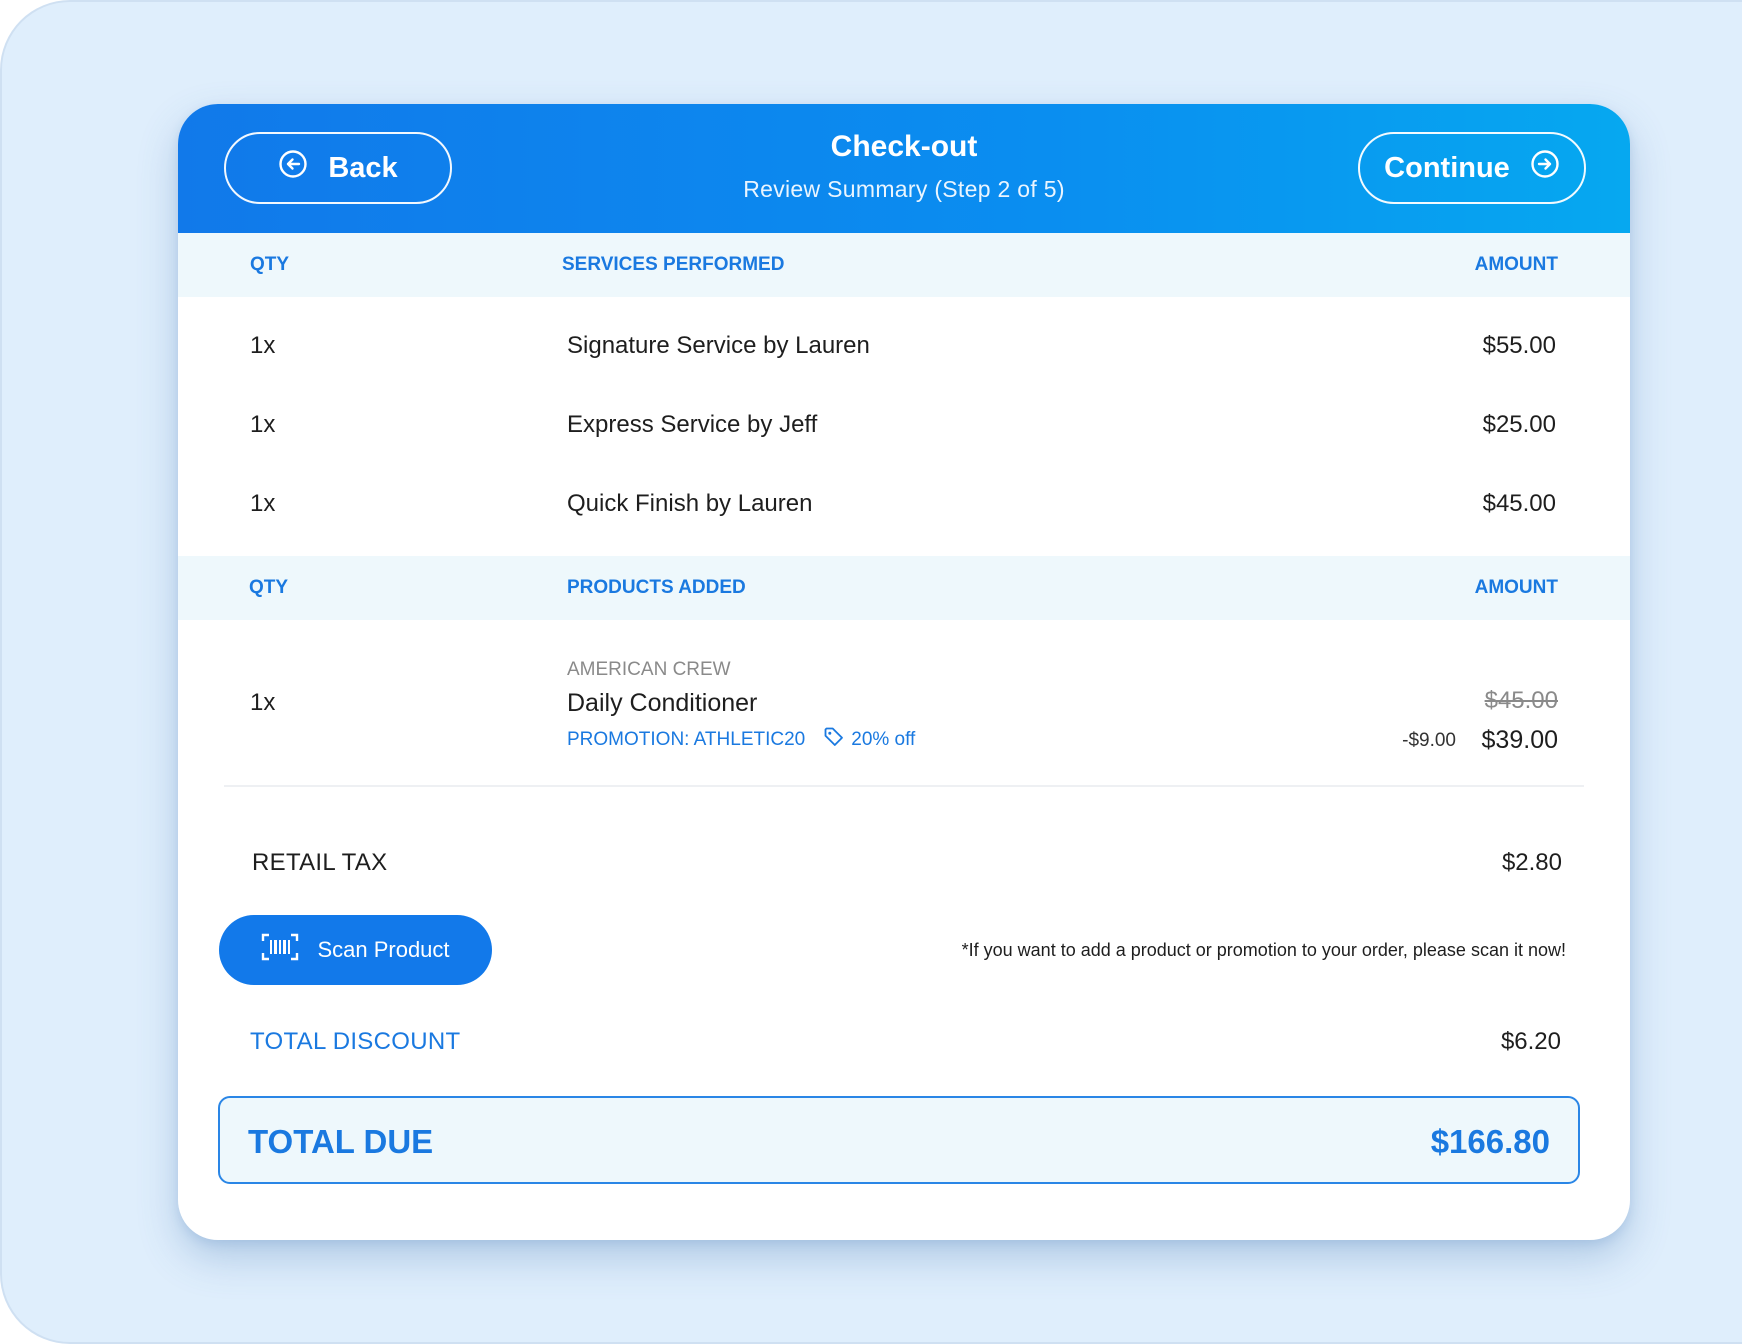 This screenshot has height=1344, width=1742. What do you see at coordinates (320, 862) in the screenshot?
I see `retail-tax-label: RETAIL TAX` at bounding box center [320, 862].